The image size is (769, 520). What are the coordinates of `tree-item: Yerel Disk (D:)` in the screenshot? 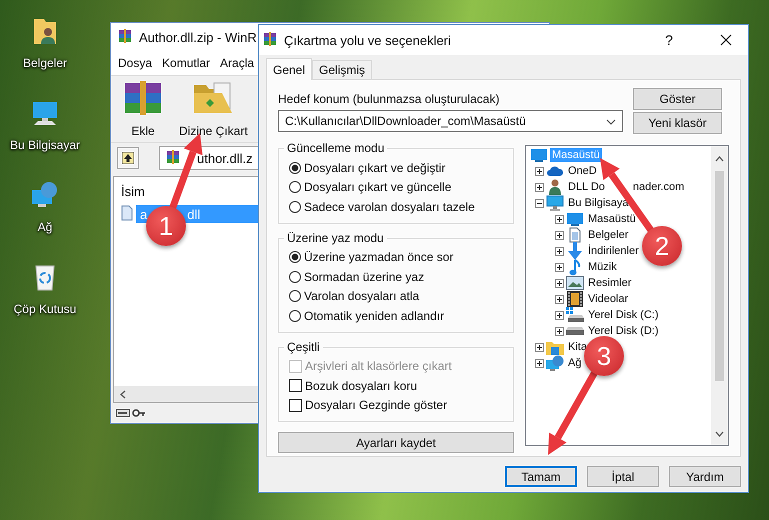 It's located at (623, 331).